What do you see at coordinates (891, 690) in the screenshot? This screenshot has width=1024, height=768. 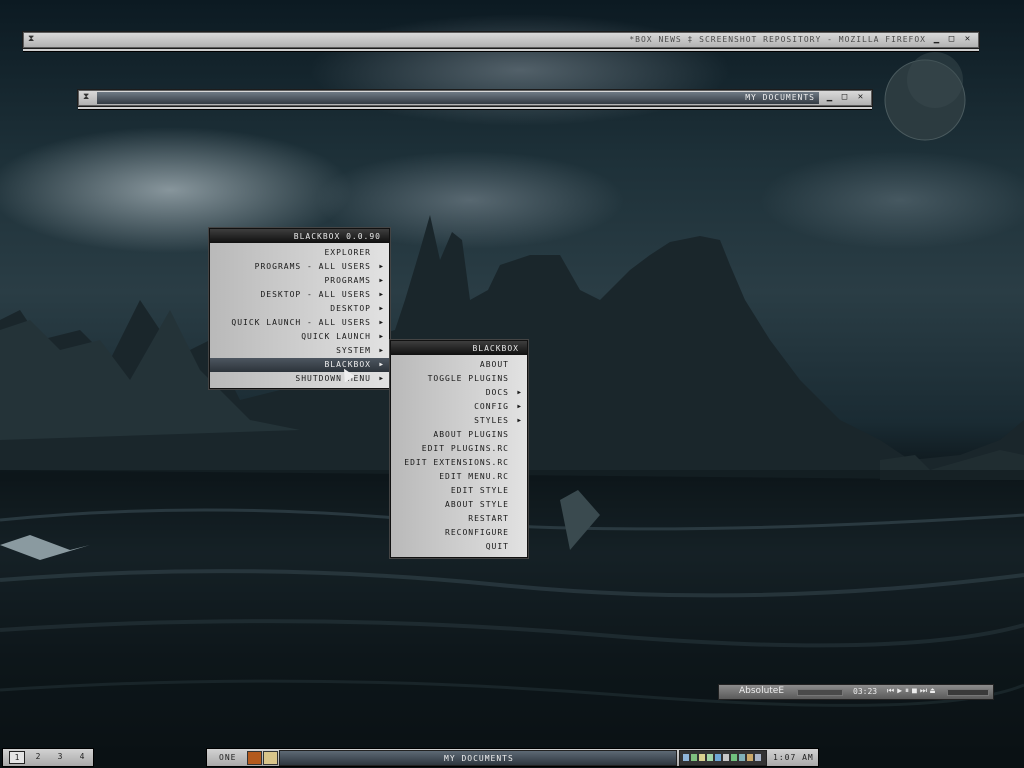 I see `prev-icon: ⏮` at bounding box center [891, 690].